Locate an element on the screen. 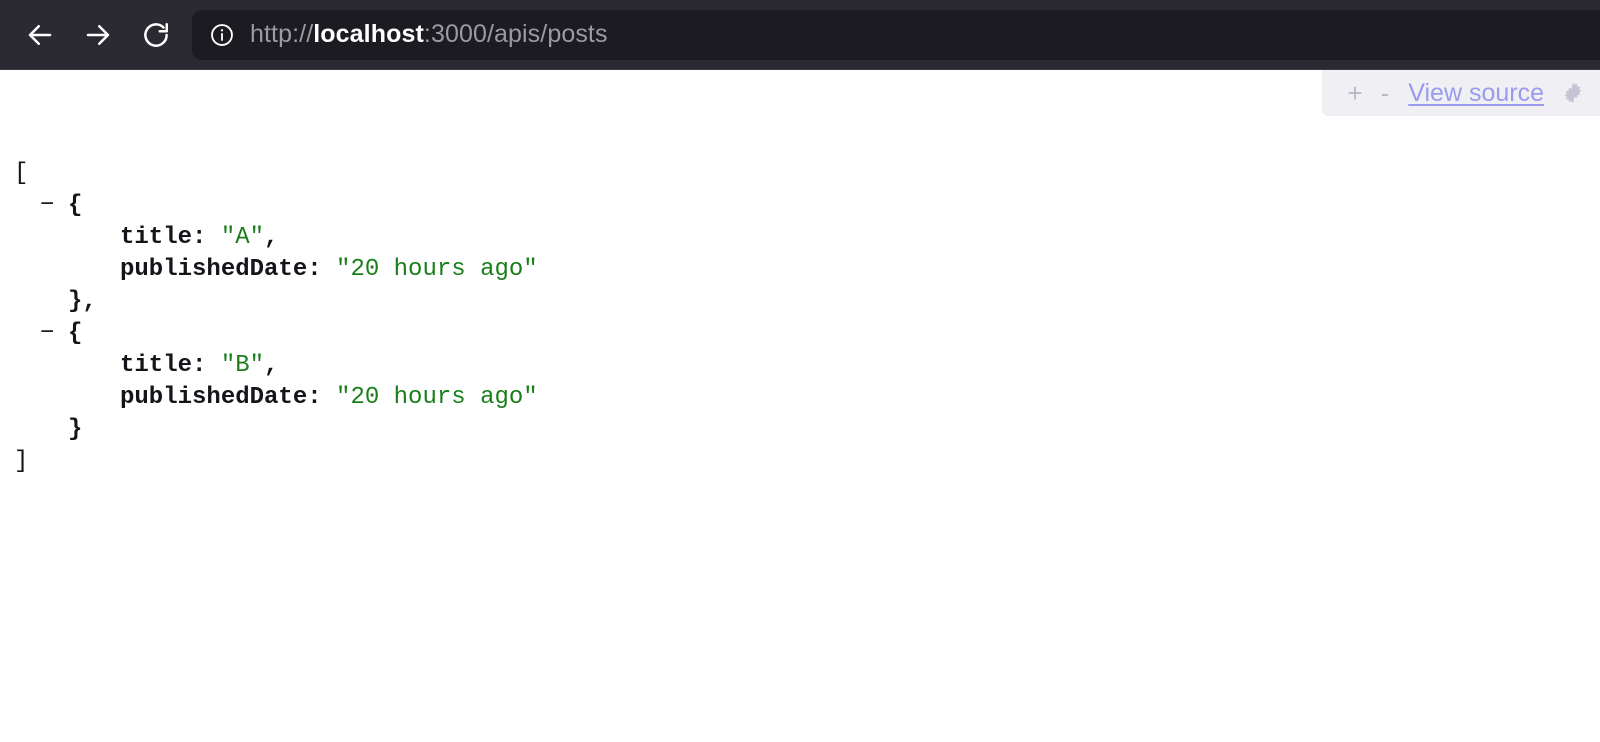  json-comma-title-0: , is located at coordinates (271, 237).